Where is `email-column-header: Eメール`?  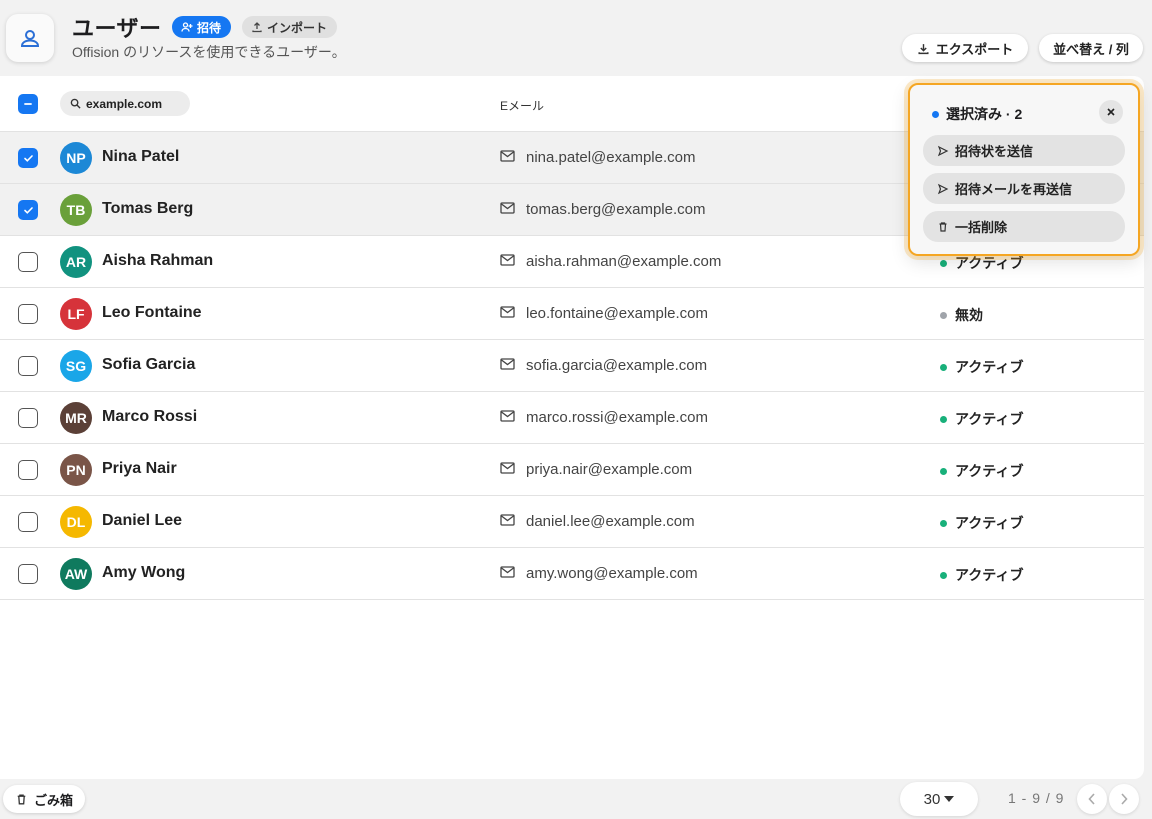 email-column-header: Eメール is located at coordinates (522, 105).